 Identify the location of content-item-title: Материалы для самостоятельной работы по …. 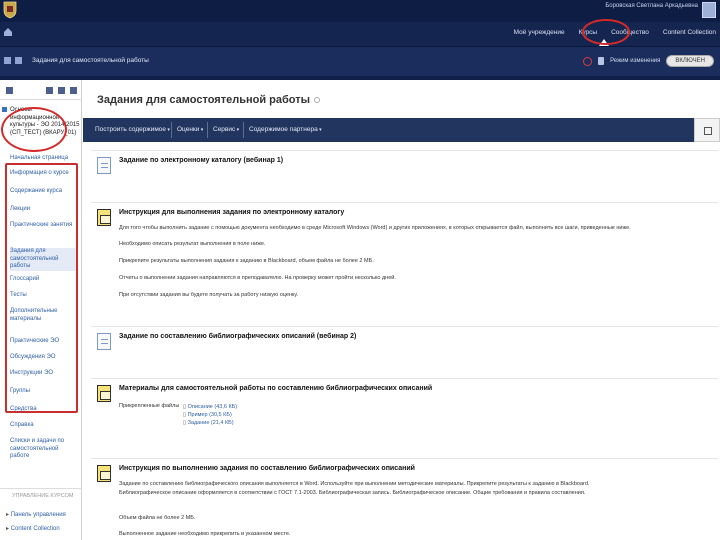
(276, 388).